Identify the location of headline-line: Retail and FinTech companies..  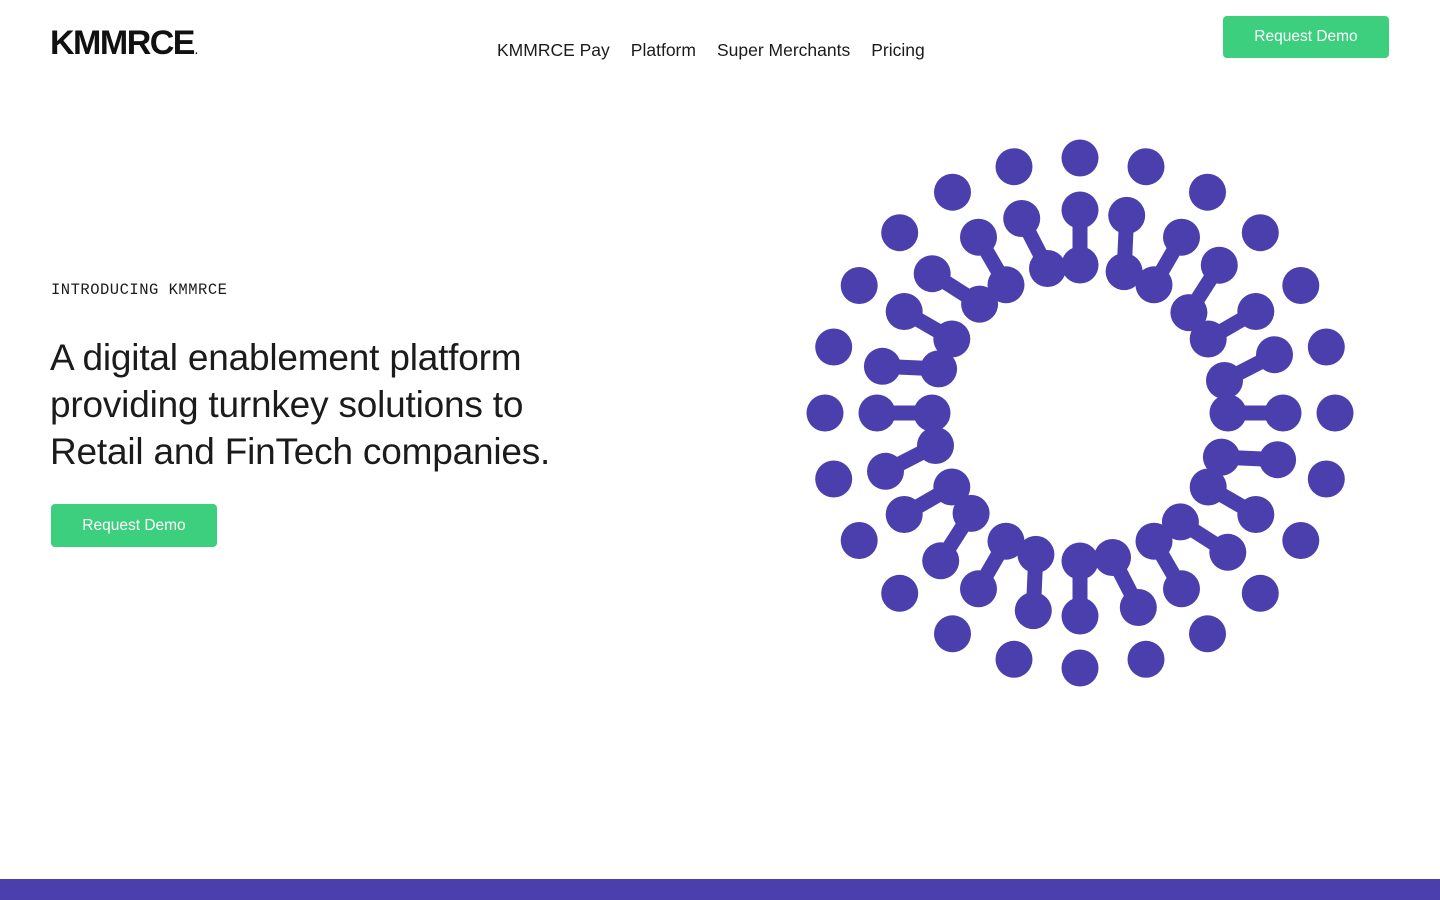
(300, 451).